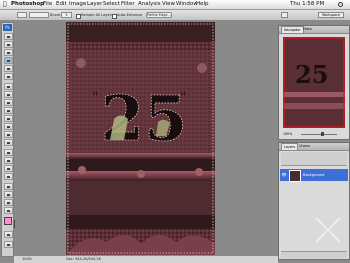 Image resolution: width=350 pixels, height=263 pixels. I want to click on marquee-tool-icon, so click(8, 44).